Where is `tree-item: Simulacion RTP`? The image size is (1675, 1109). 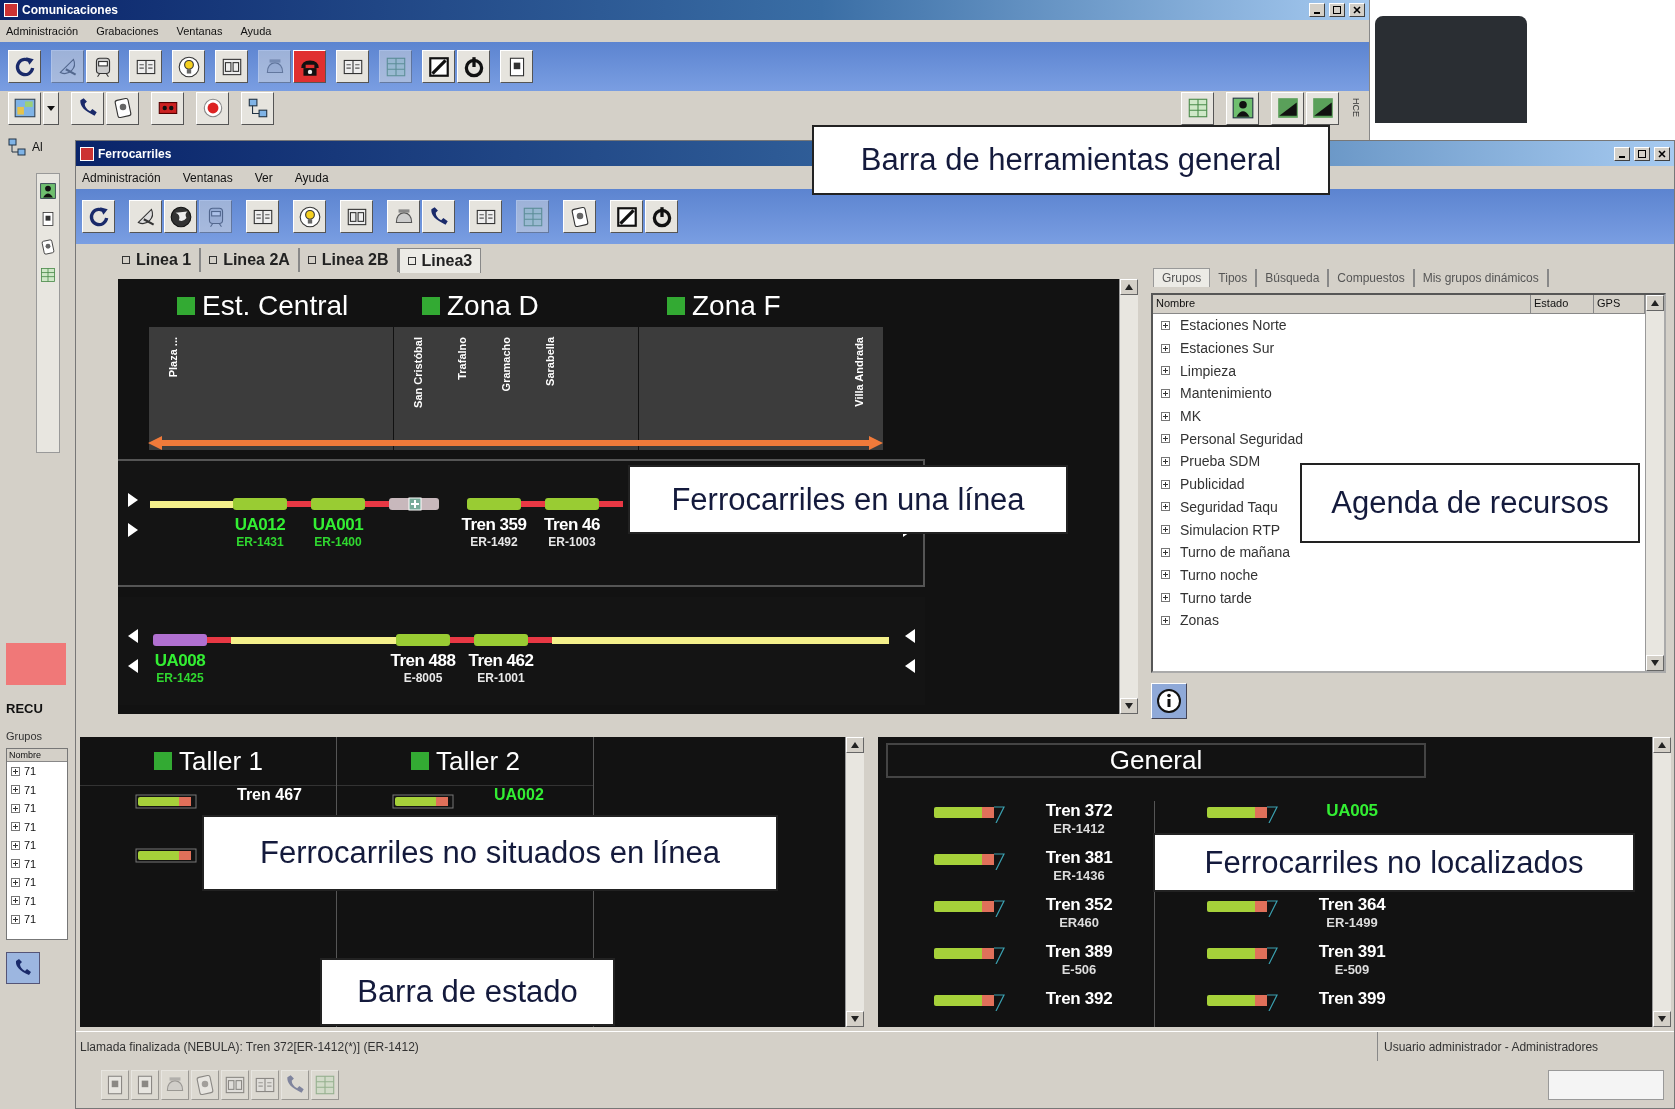
tree-item: Simulacion RTP is located at coordinates (1230, 529).